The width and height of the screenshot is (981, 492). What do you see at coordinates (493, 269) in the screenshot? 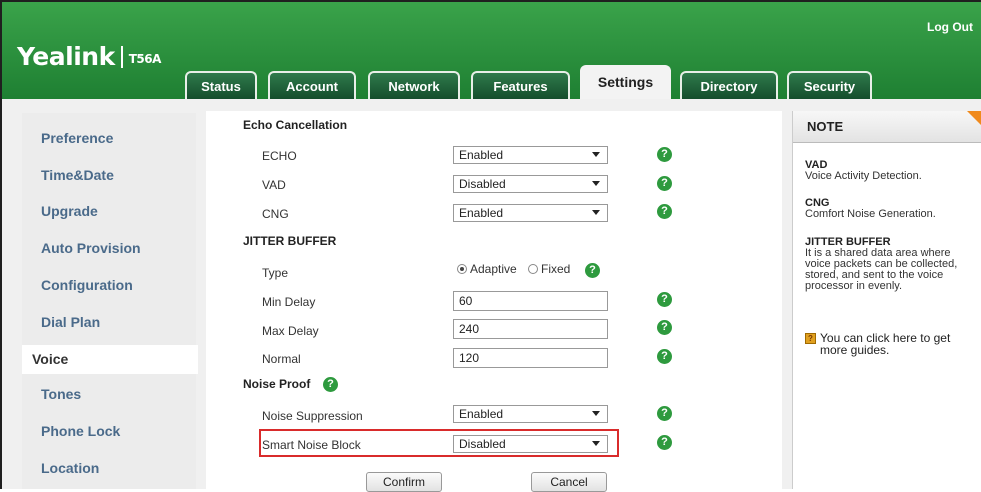
I see `adaptive-label: Adaptive` at bounding box center [493, 269].